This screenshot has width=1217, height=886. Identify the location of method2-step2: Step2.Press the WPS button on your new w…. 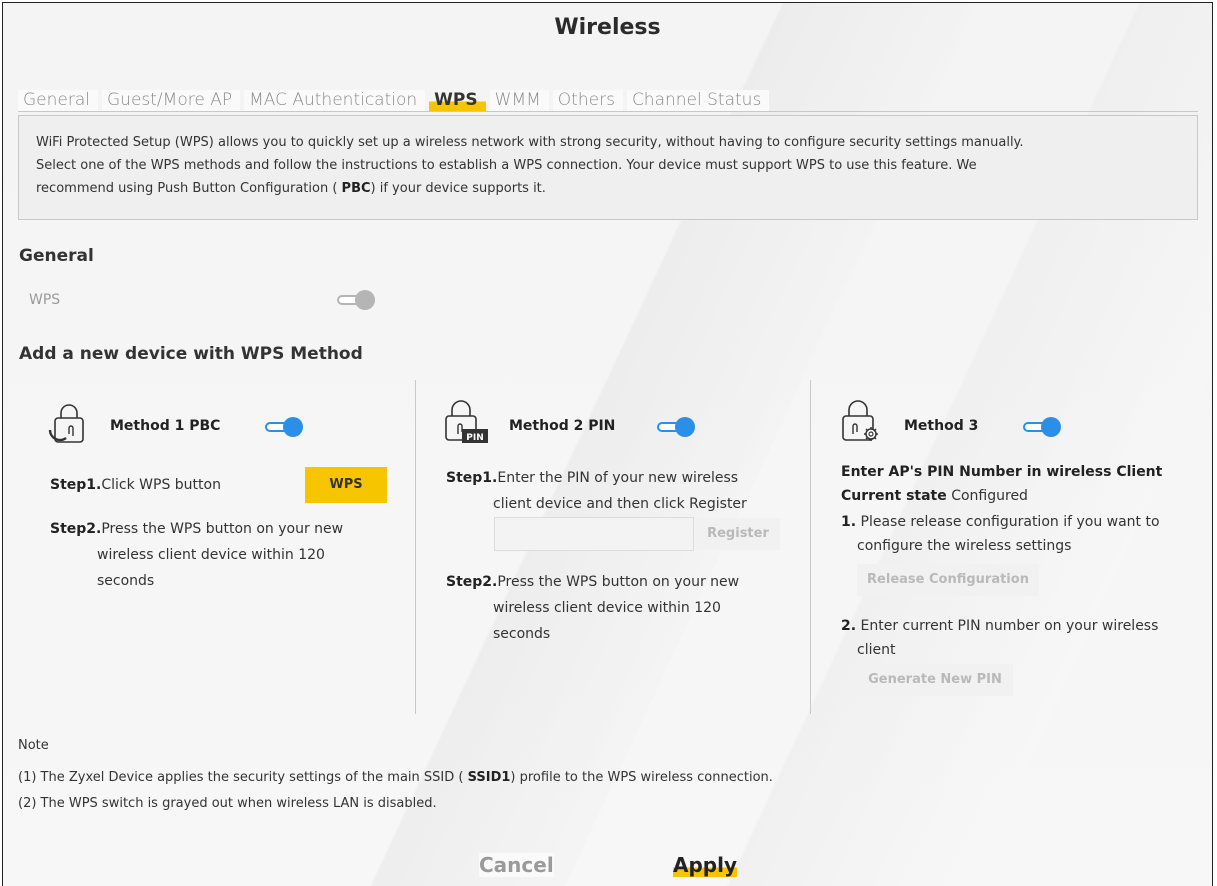
(621, 608).